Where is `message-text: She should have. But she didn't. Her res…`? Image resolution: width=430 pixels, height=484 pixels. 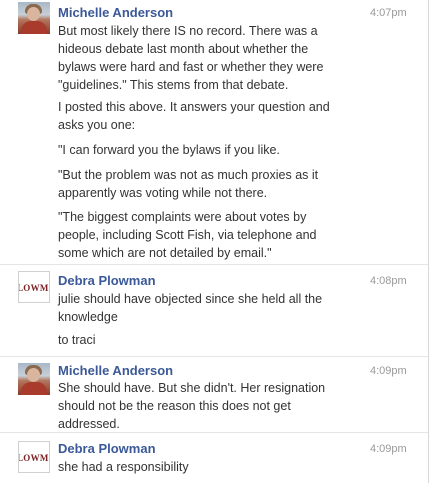 message-text: She should have. But she didn't. Her res… is located at coordinates (192, 406).